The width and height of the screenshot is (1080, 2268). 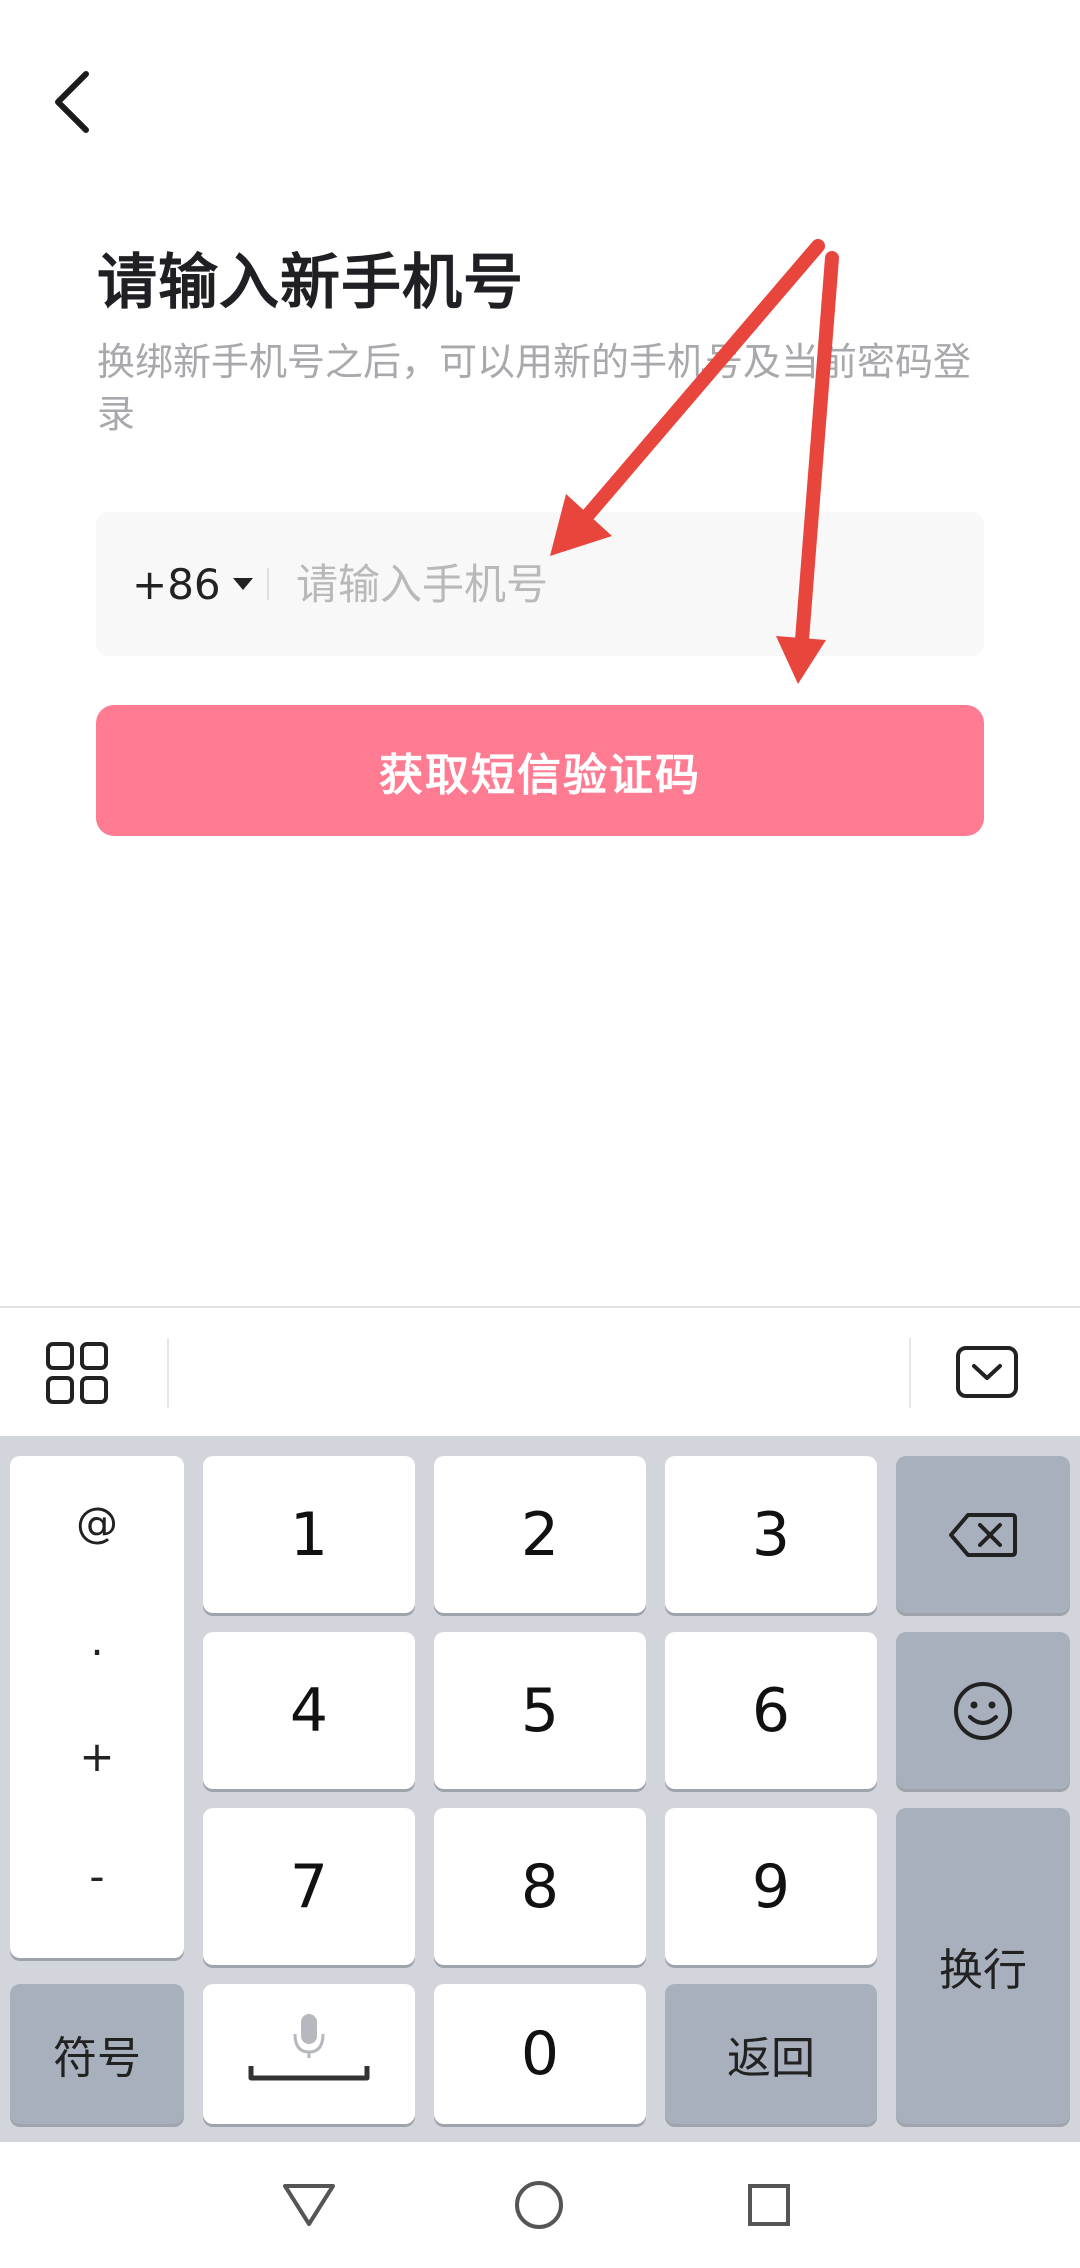 I want to click on country-code-divider, so click(x=268, y=584).